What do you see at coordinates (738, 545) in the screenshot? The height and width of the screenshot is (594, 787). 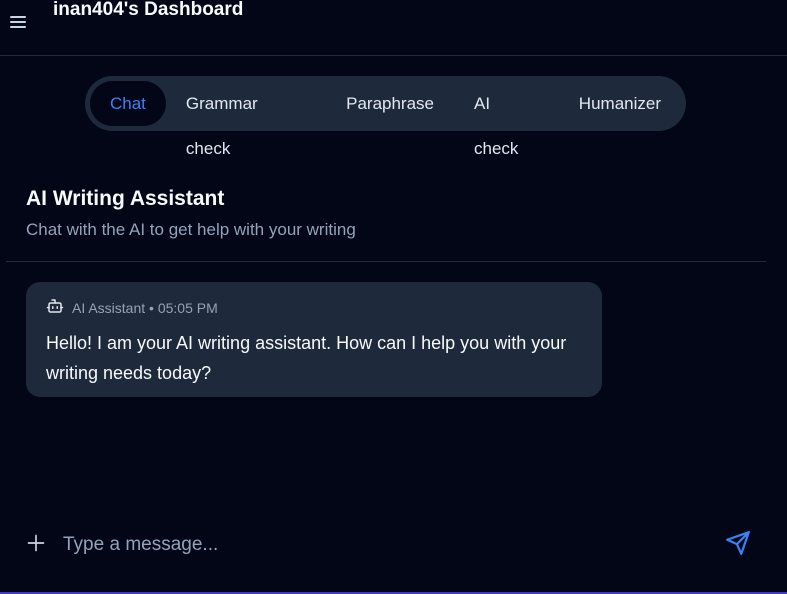 I see `send-icon` at bounding box center [738, 545].